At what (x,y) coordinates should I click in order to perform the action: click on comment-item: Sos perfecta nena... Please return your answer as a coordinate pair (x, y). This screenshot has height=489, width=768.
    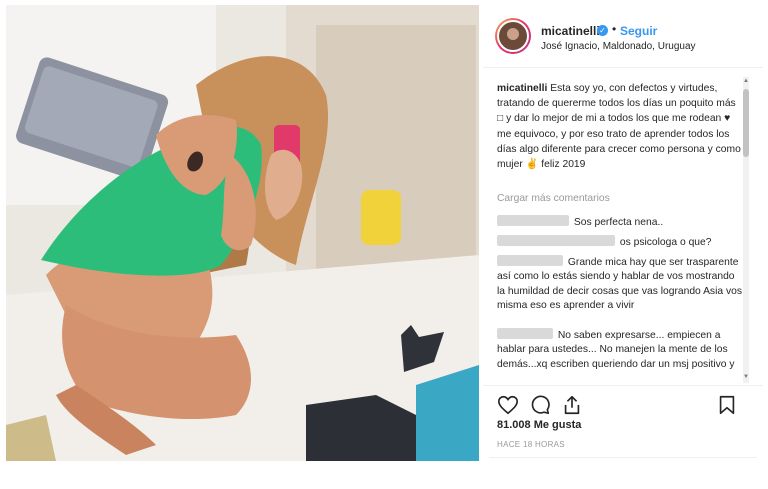
    Looking at the image, I should click on (620, 222).